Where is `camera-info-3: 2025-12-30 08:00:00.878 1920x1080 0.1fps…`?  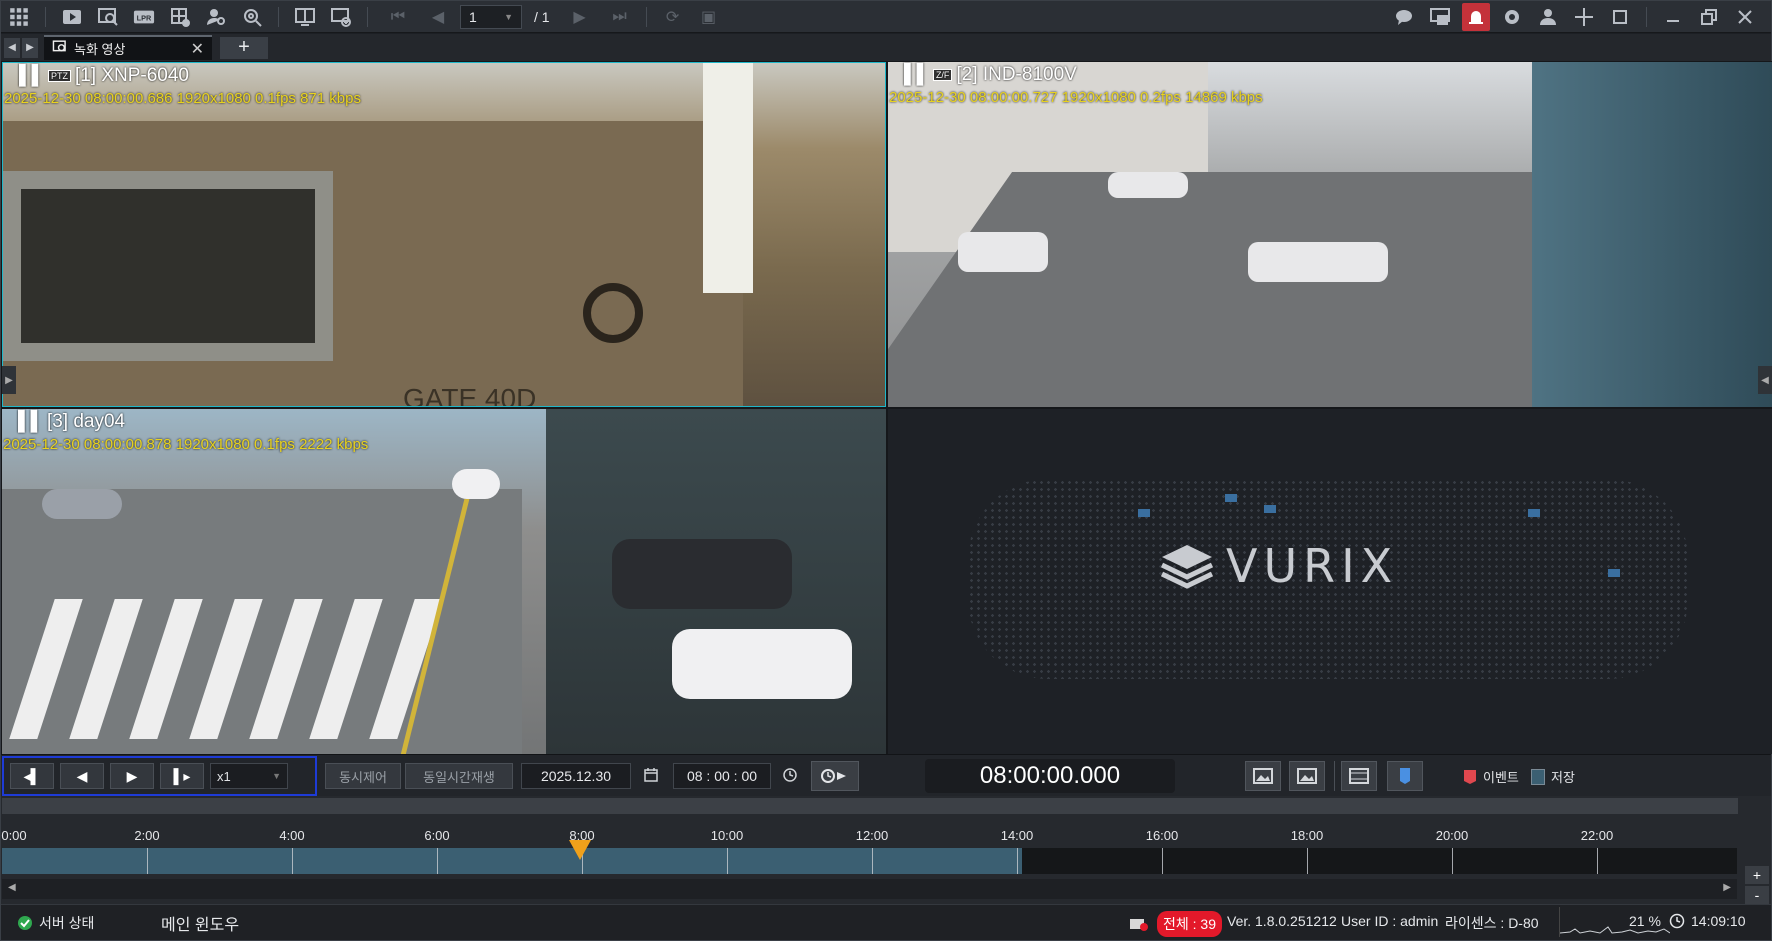
camera-info-3: 2025-12-30 08:00:00.878 1920x1080 0.1fps… is located at coordinates (186, 444).